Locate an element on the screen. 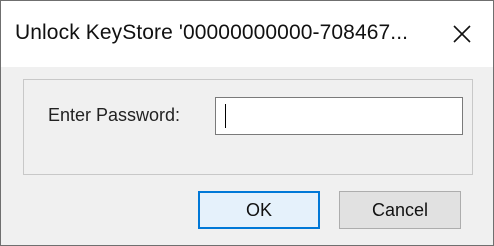  close-icon is located at coordinates (462, 34).